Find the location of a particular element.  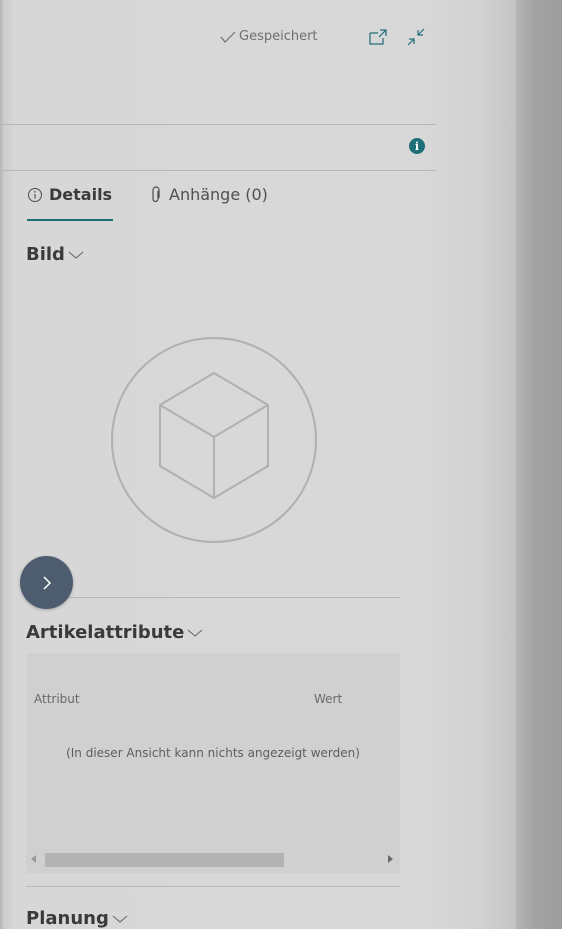

divider-picture is located at coordinates (213, 597).